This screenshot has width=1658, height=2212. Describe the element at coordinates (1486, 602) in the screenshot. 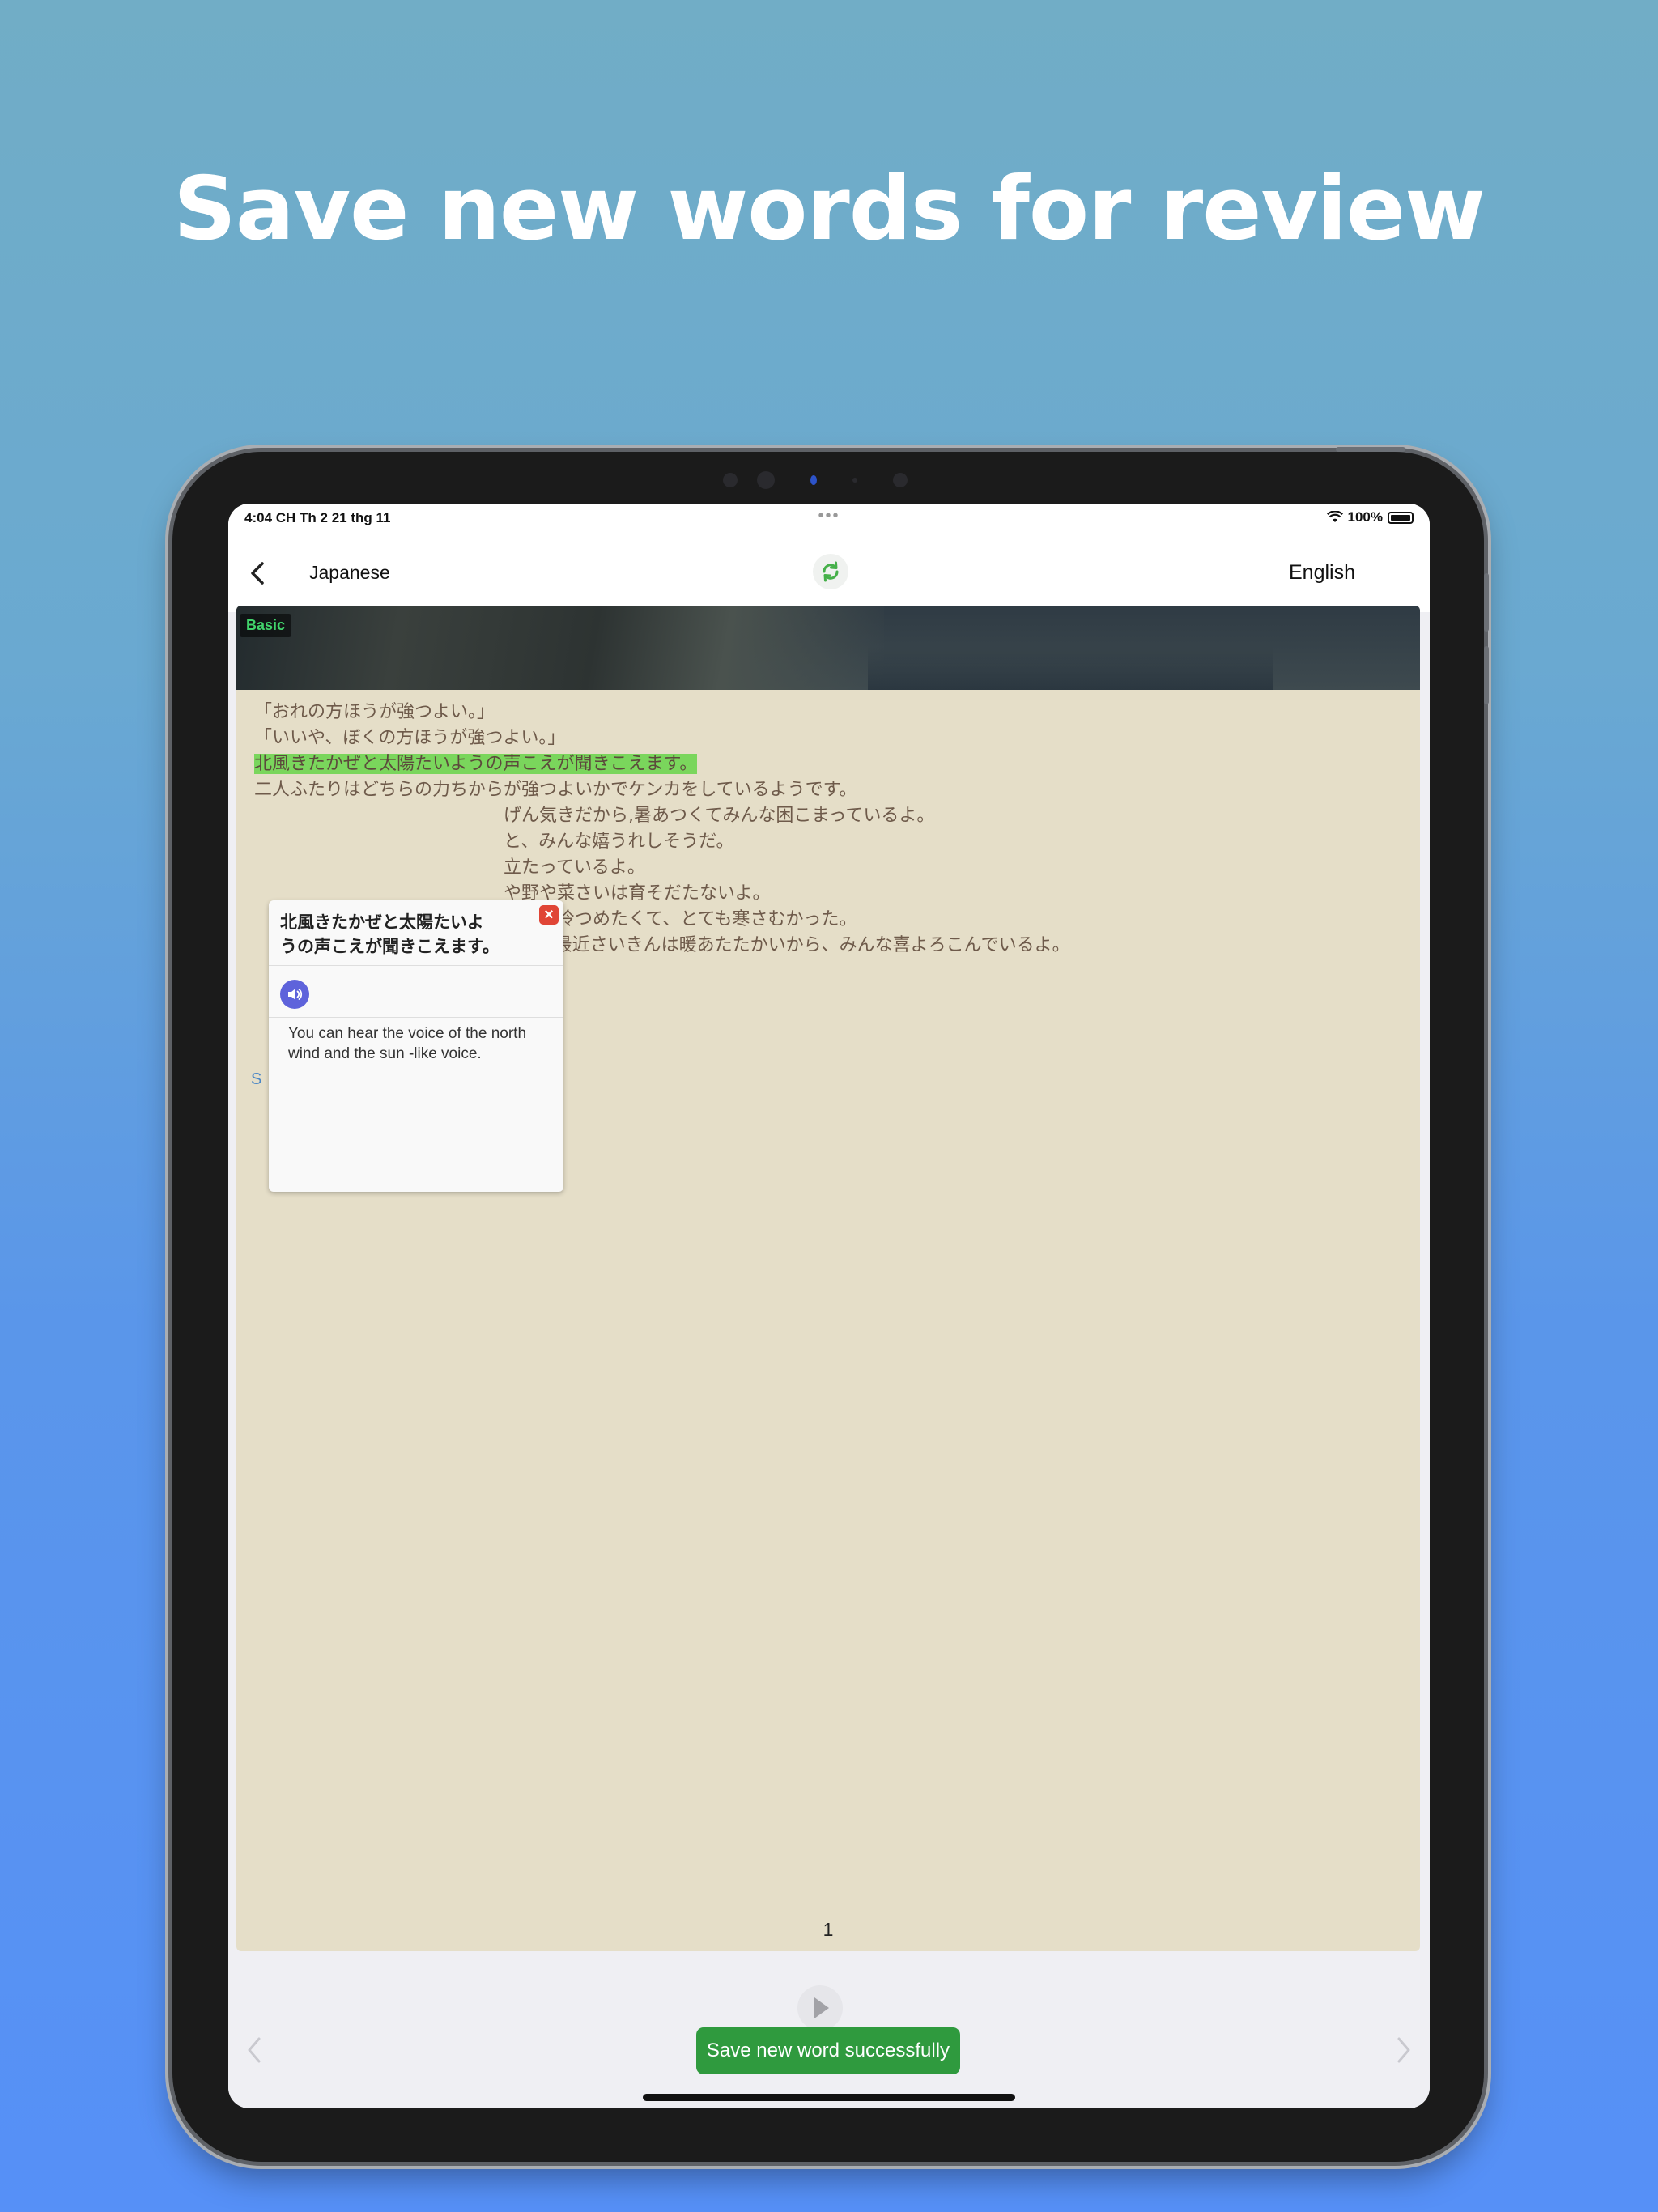

I see `volume-up-button` at that location.